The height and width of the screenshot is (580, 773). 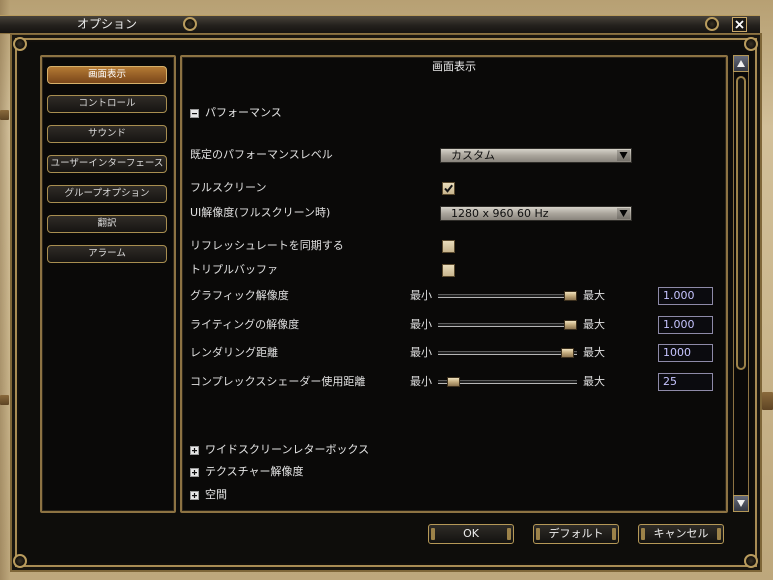 I want to click on performance-level-label: 既定のパフォーマンスレベル, so click(x=261, y=154).